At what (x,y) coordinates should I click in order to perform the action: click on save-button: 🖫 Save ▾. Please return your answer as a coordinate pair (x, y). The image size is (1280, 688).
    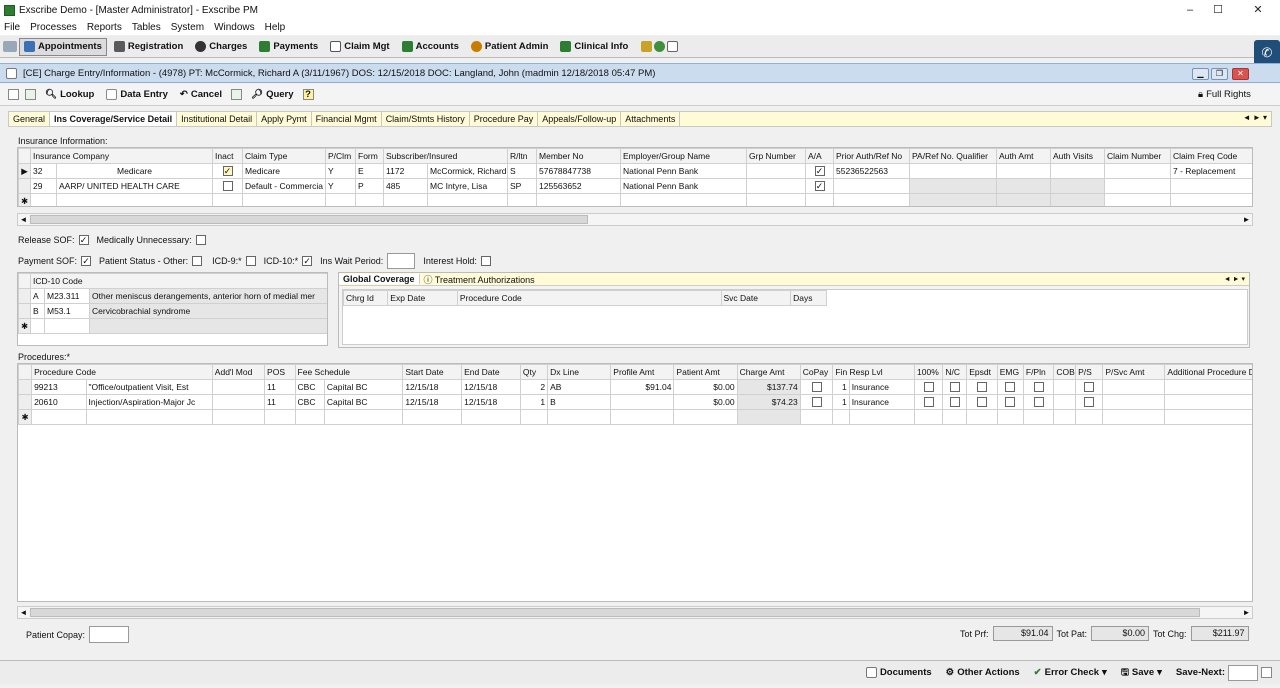
    Looking at the image, I should click on (1141, 673).